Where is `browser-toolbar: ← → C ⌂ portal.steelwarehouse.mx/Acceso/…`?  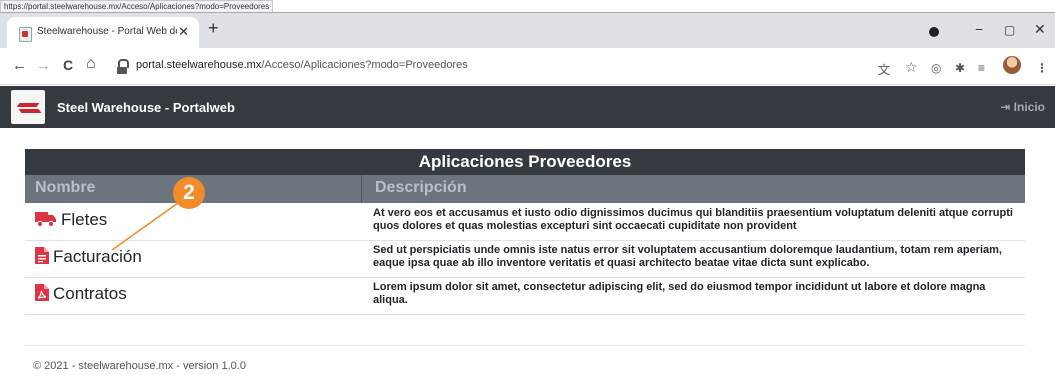 browser-toolbar: ← → C ⌂ portal.steelwarehouse.mx/Acceso/… is located at coordinates (527, 66).